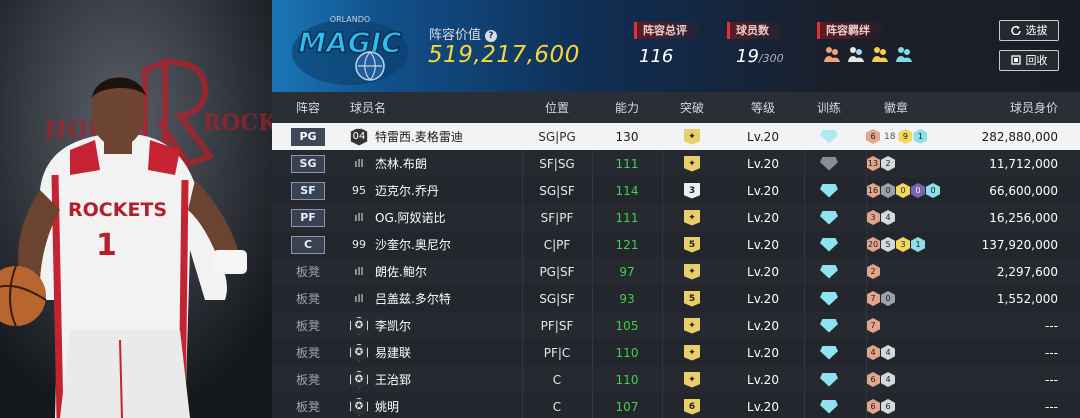  Describe the element at coordinates (436, 244) in the screenshot. I see `player-name-cell: 99 沙奎尔.奥尼尔` at that location.